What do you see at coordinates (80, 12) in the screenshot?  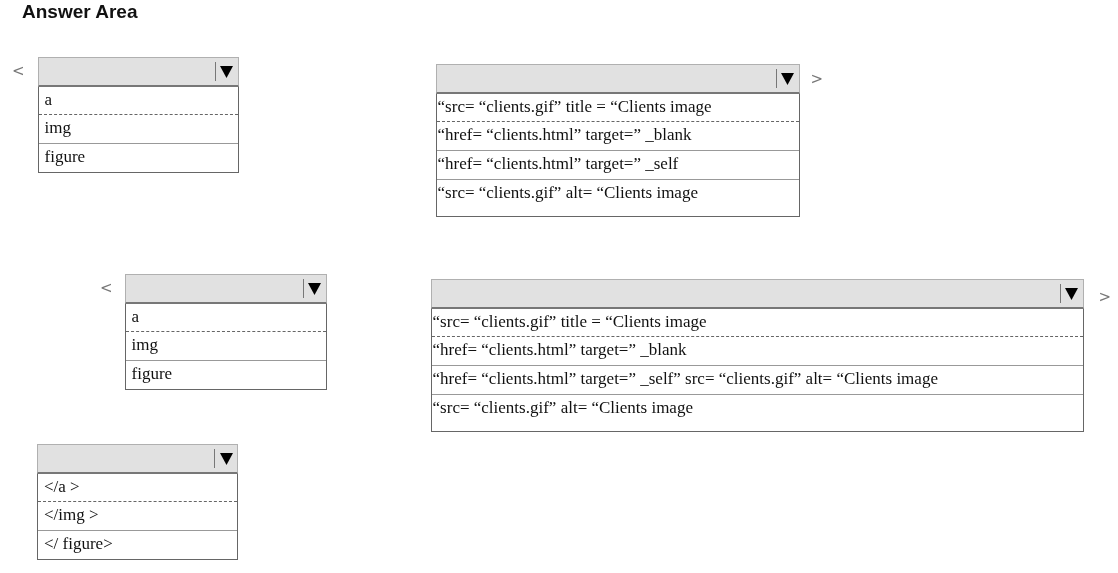 I see `section-title: Answer Area` at bounding box center [80, 12].